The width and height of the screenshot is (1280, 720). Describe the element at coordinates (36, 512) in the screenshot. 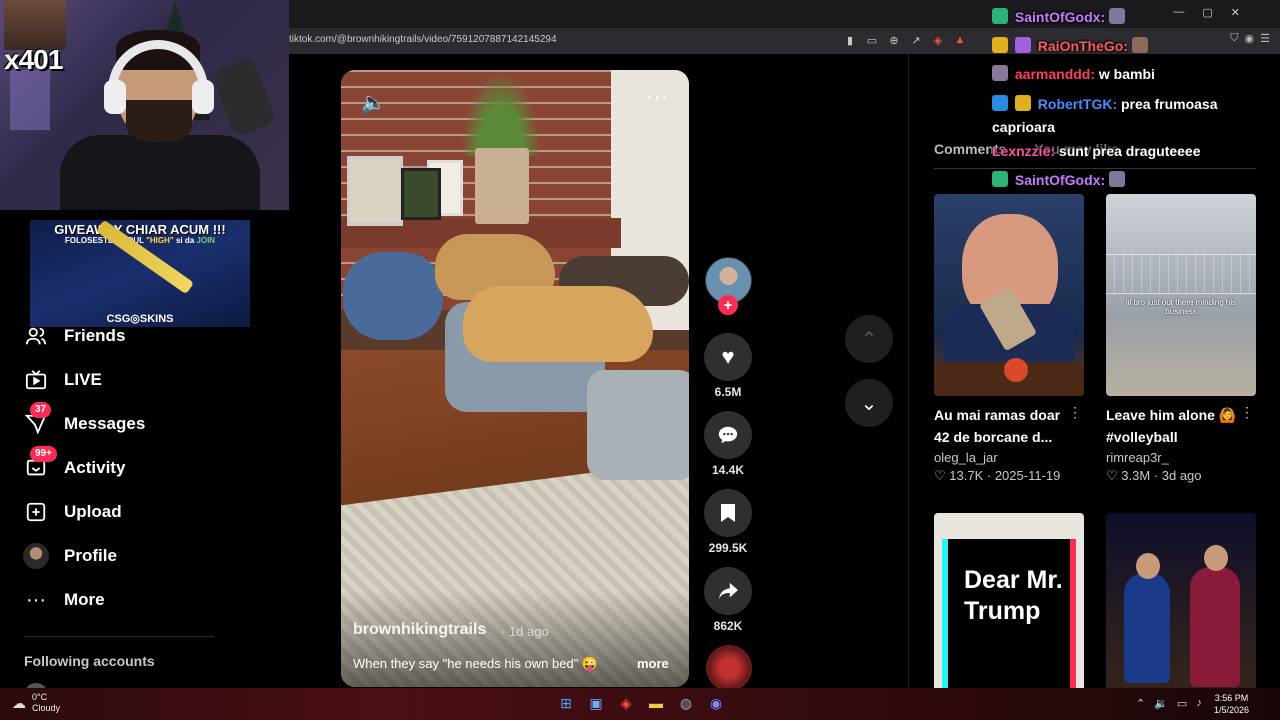

I see `upload-icon` at that location.